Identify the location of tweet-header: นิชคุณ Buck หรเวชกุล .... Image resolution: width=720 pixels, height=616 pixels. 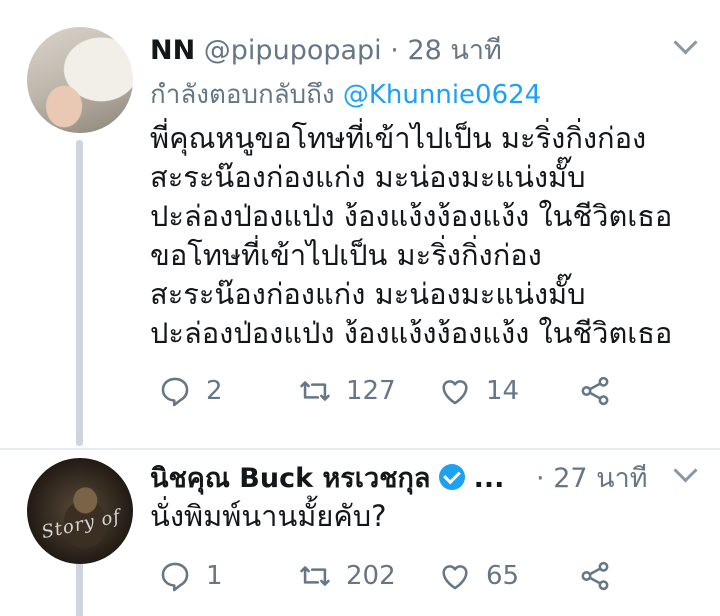
(327, 477).